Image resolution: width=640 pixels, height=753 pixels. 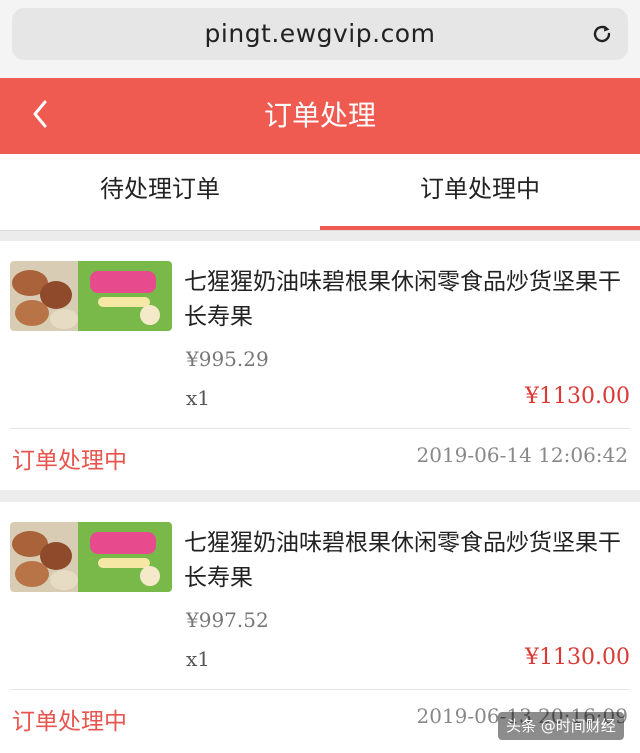 I want to click on order-time: 2019-06-14 12:06:42, so click(x=522, y=455).